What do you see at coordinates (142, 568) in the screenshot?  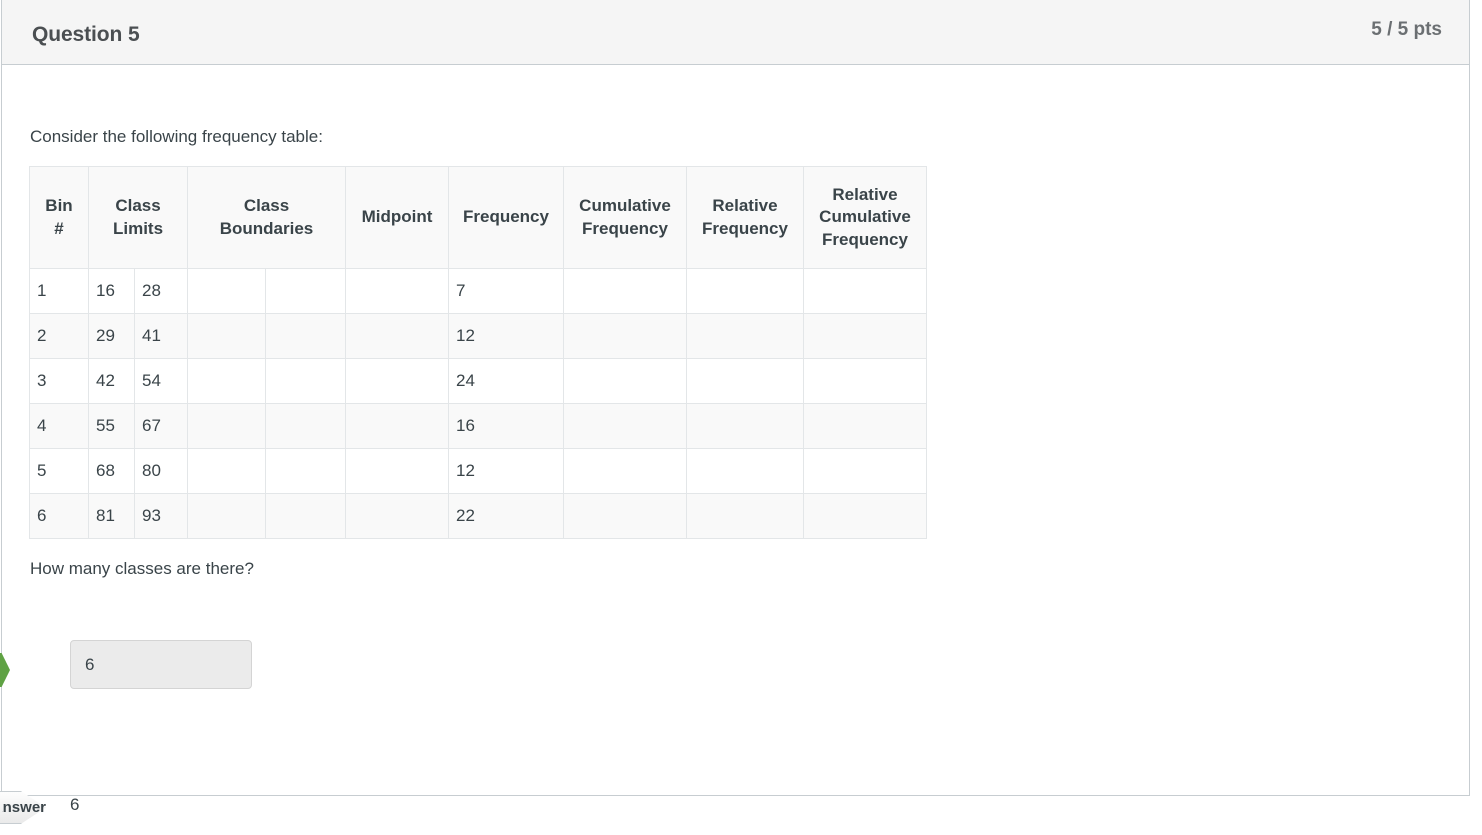 I see `question-prompt-text: How many classes are there?` at bounding box center [142, 568].